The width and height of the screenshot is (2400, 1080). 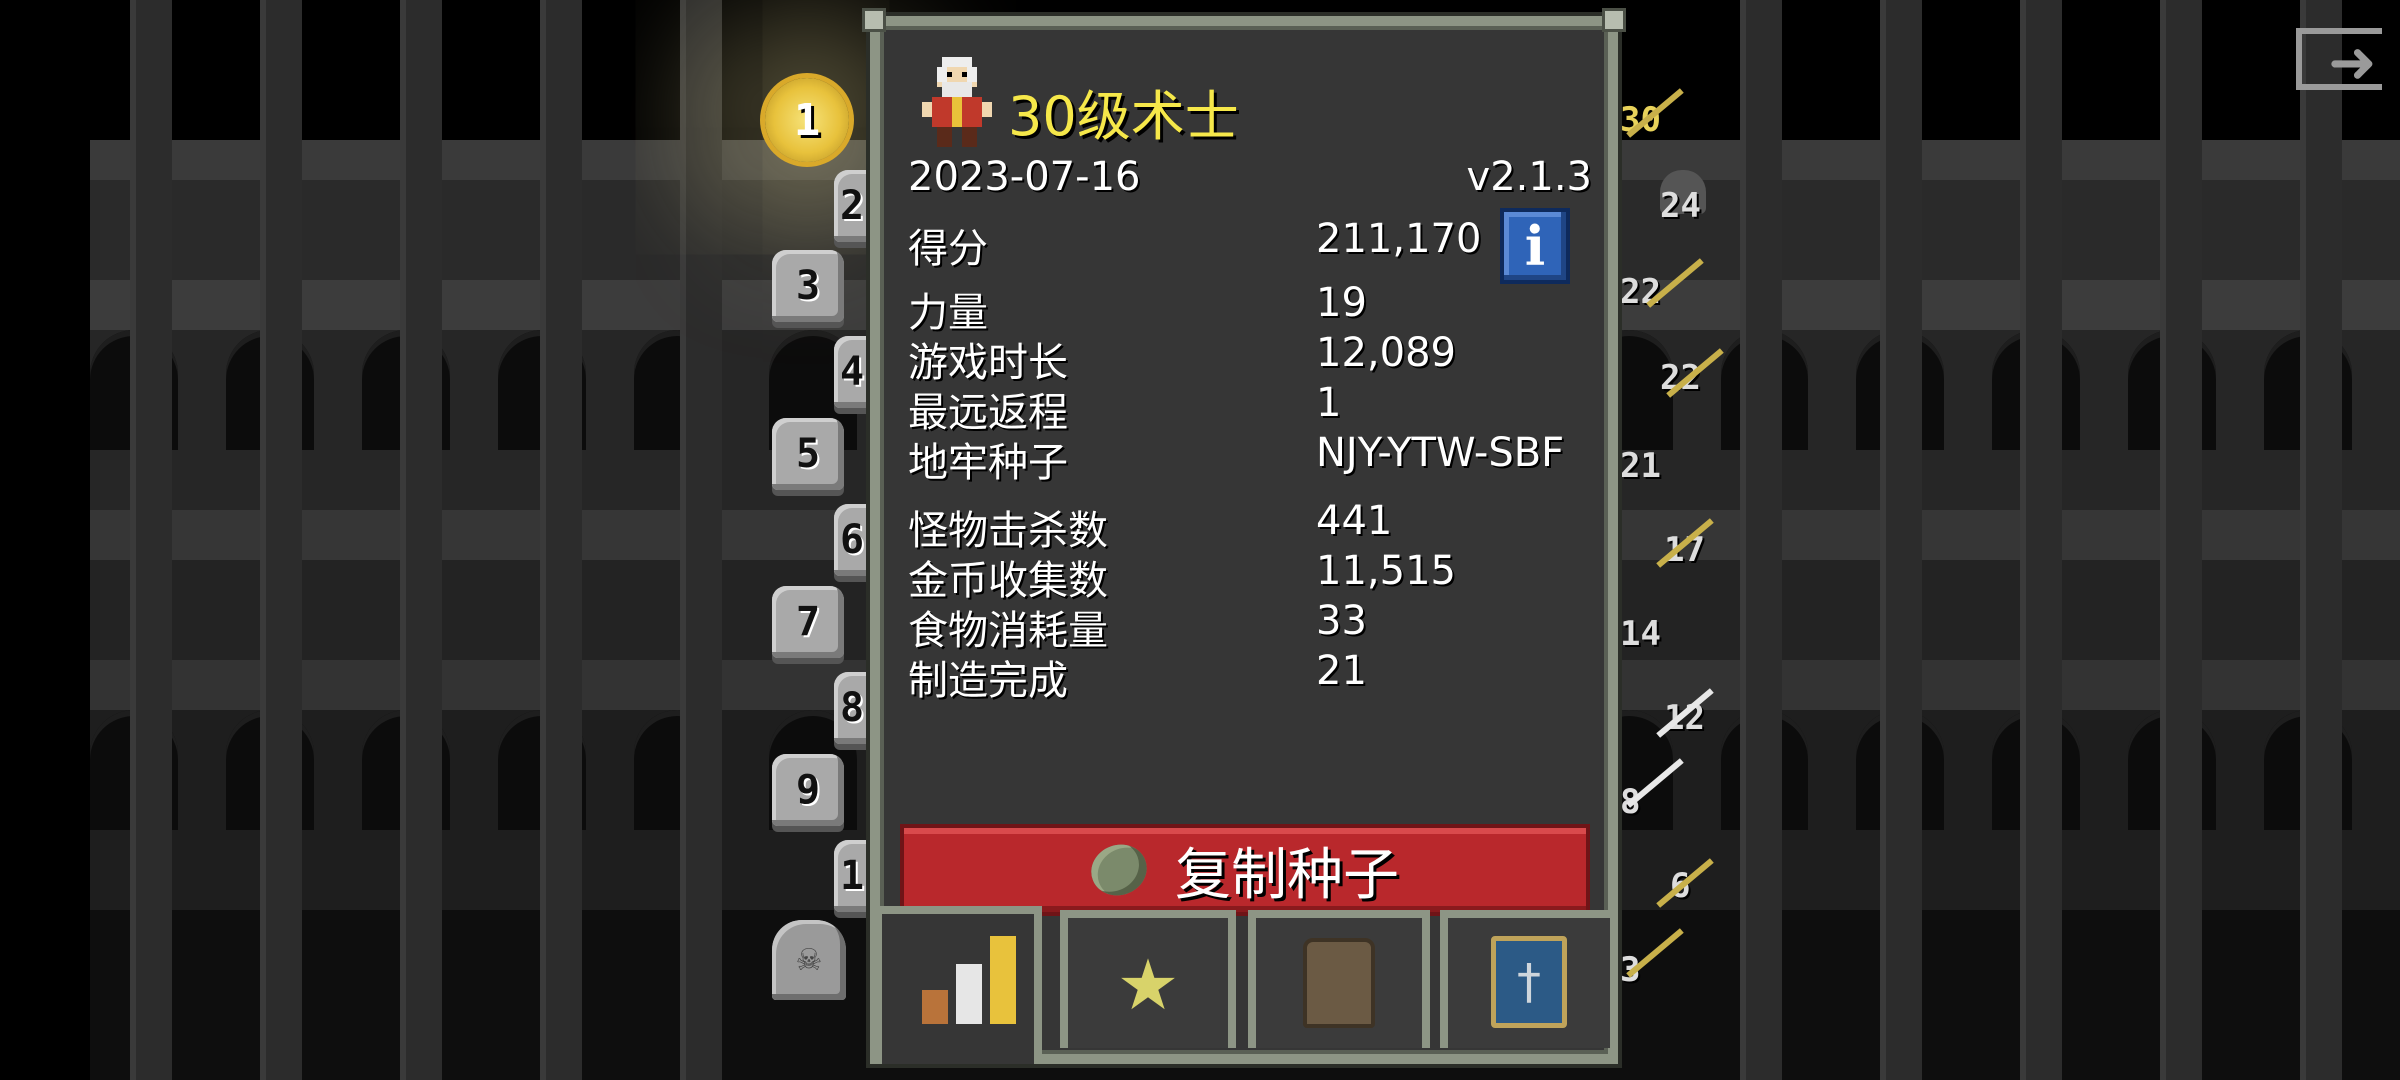 I want to click on info-button: i, so click(x=1535, y=246).